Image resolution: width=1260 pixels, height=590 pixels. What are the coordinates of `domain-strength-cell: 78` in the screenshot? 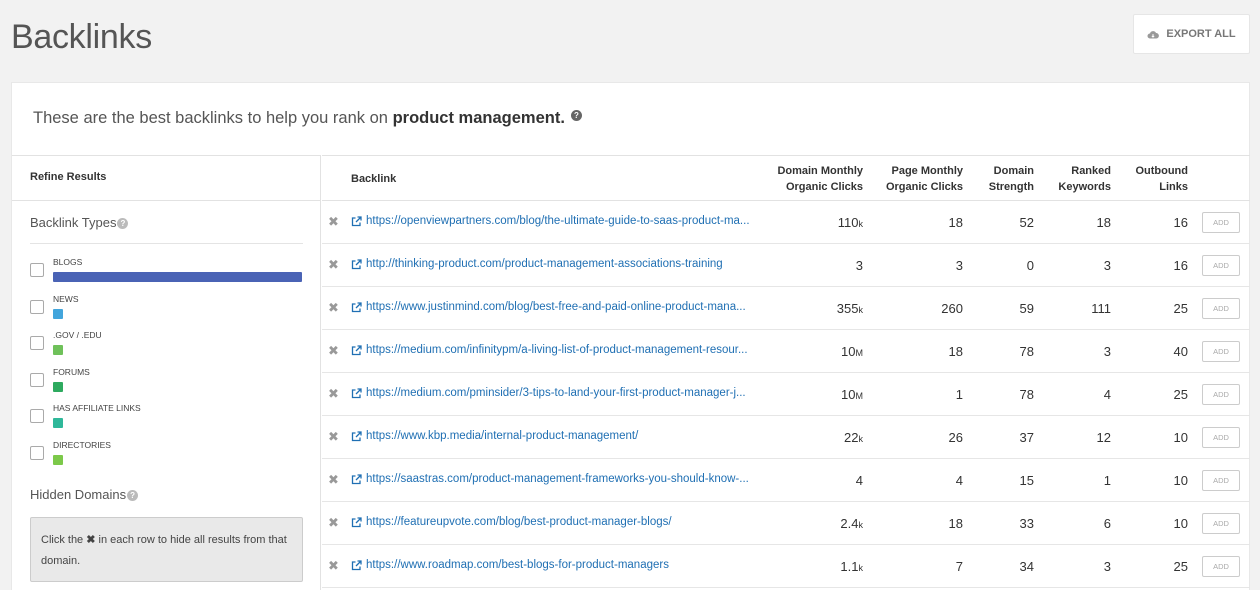 It's located at (1027, 351).